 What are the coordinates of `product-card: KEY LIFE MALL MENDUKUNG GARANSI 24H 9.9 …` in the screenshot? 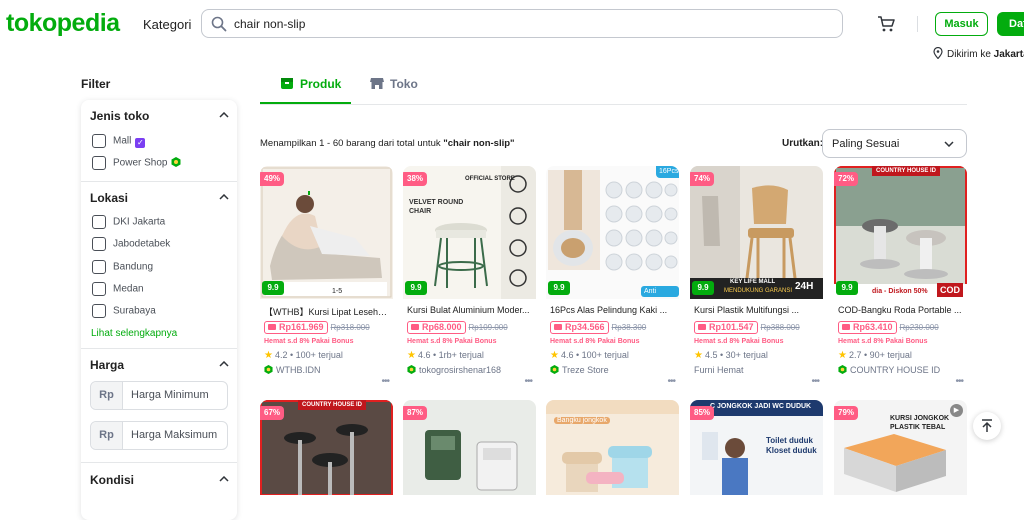 It's located at (756, 279).